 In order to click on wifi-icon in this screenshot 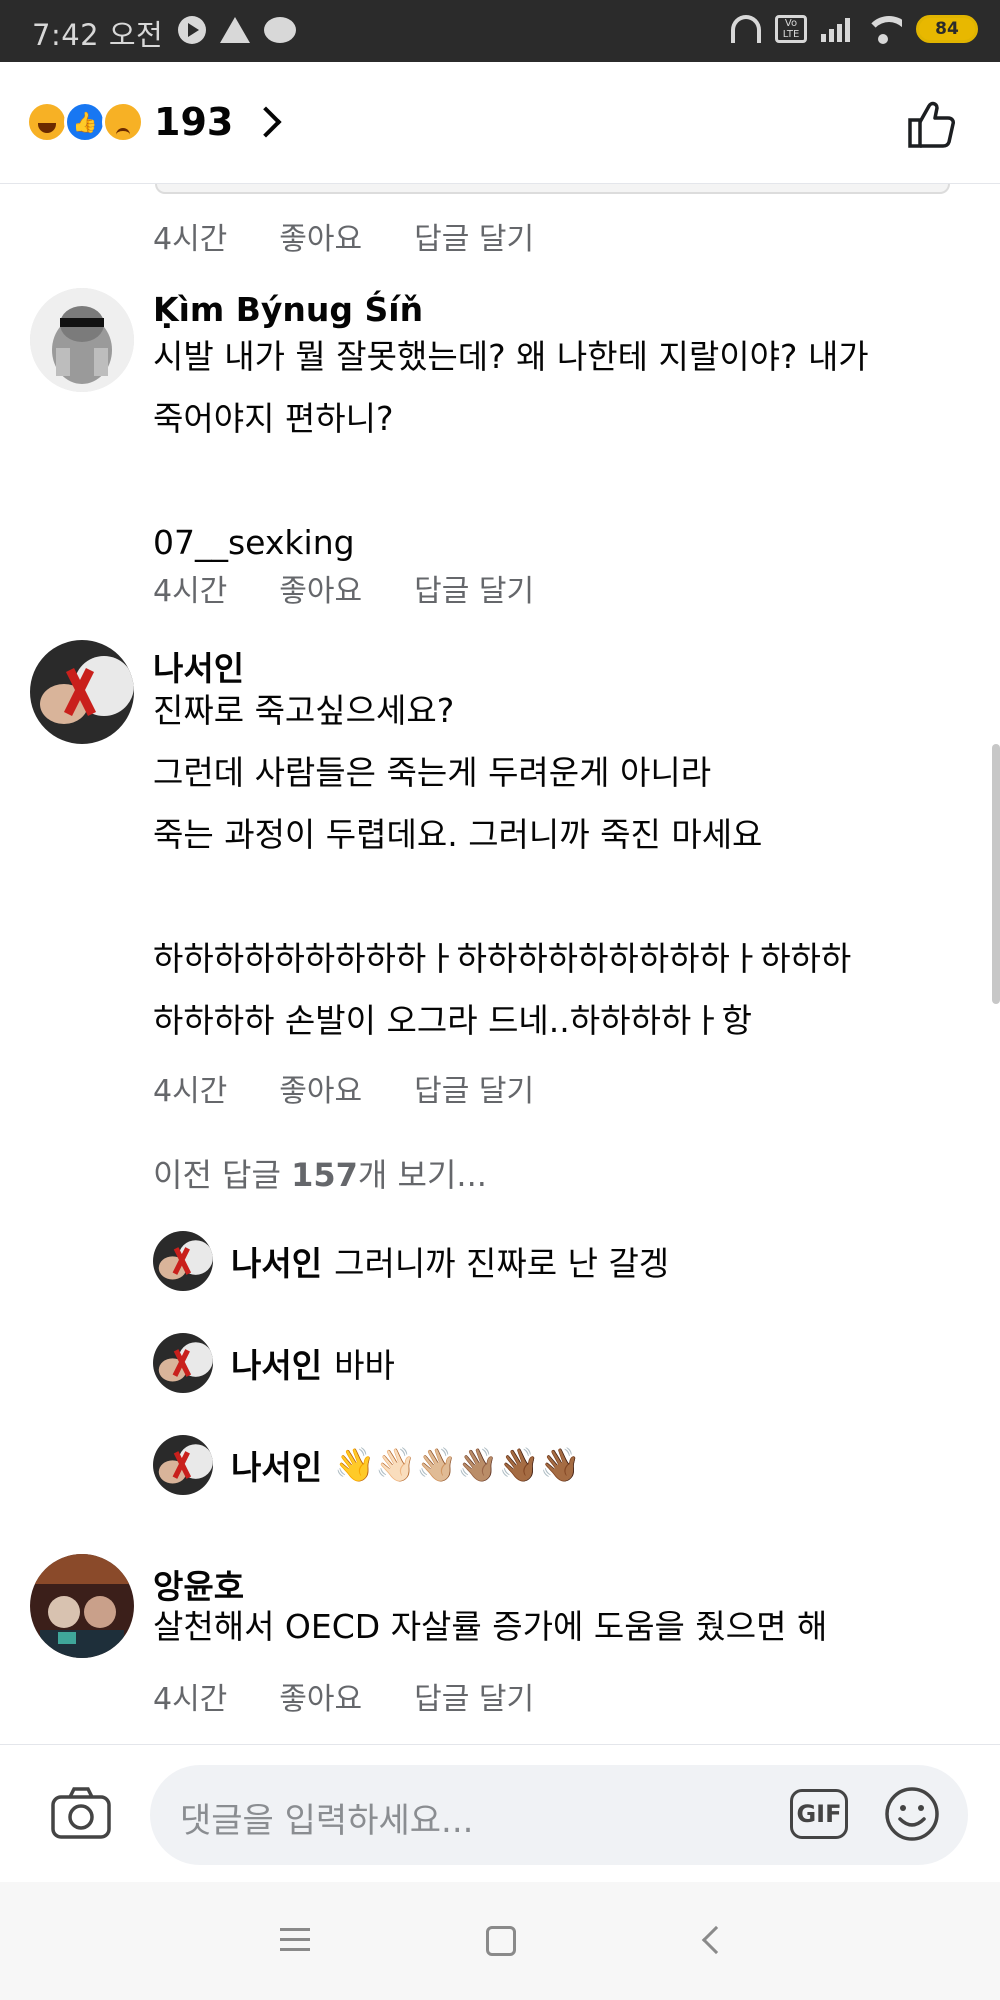, I will do `click(883, 29)`.